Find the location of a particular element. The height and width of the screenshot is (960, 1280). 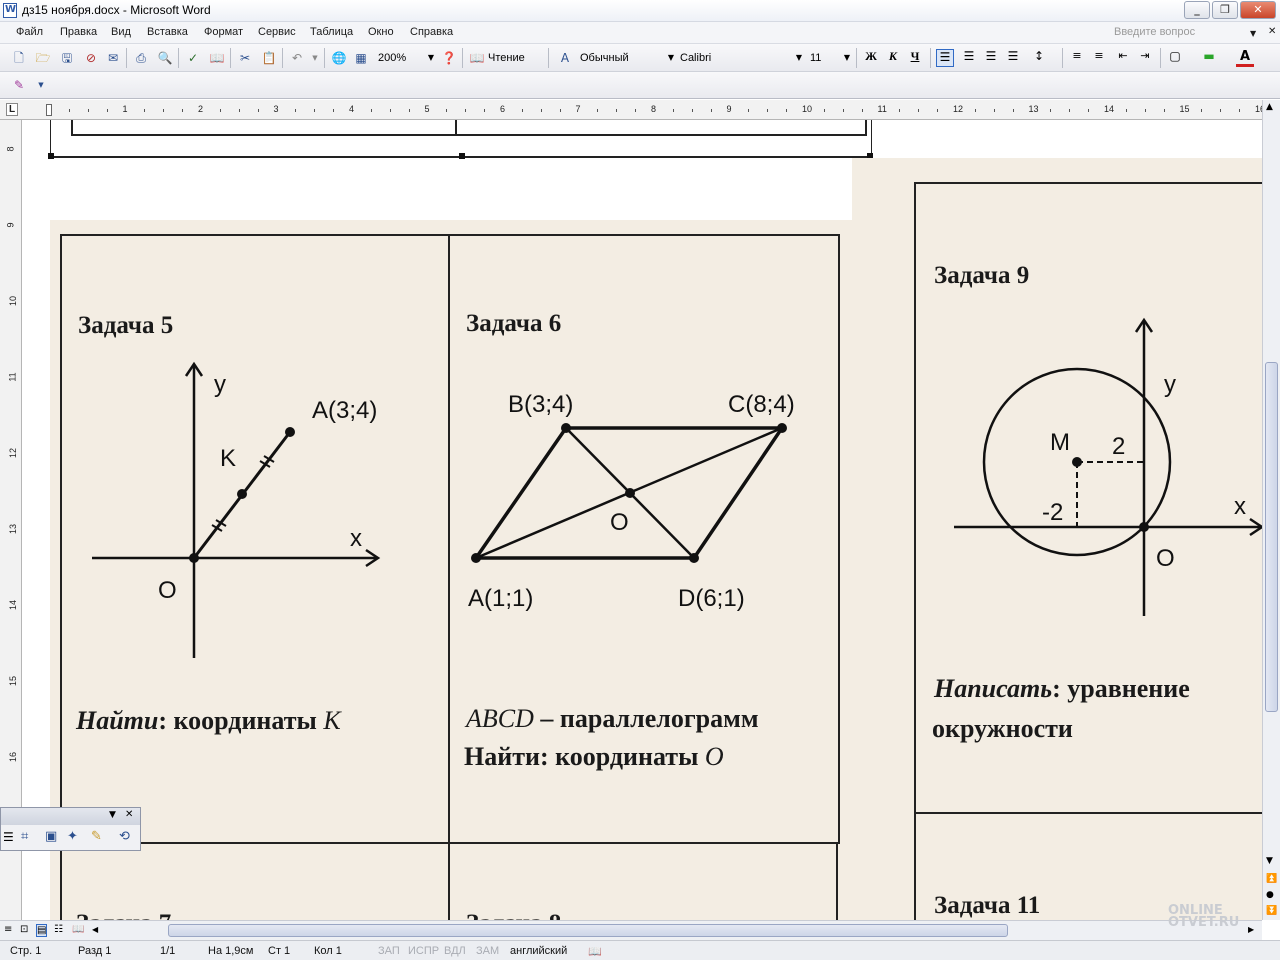

print-layout-icon: ▤ is located at coordinates (42, 930).